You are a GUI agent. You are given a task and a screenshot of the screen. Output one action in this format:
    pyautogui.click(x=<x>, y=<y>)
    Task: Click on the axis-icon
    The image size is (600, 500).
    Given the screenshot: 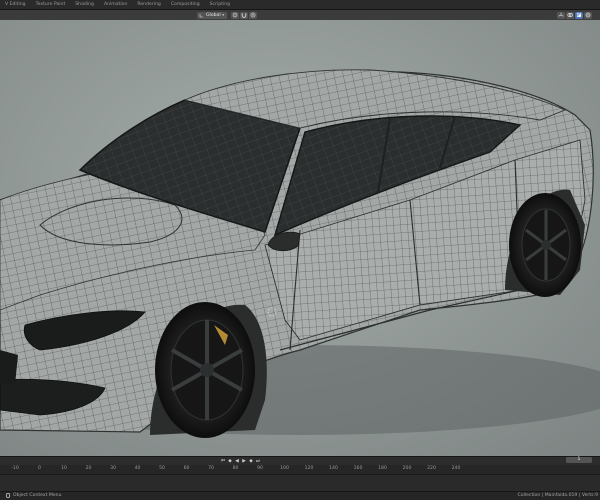 What is the action you would take?
    pyautogui.click(x=201, y=15)
    